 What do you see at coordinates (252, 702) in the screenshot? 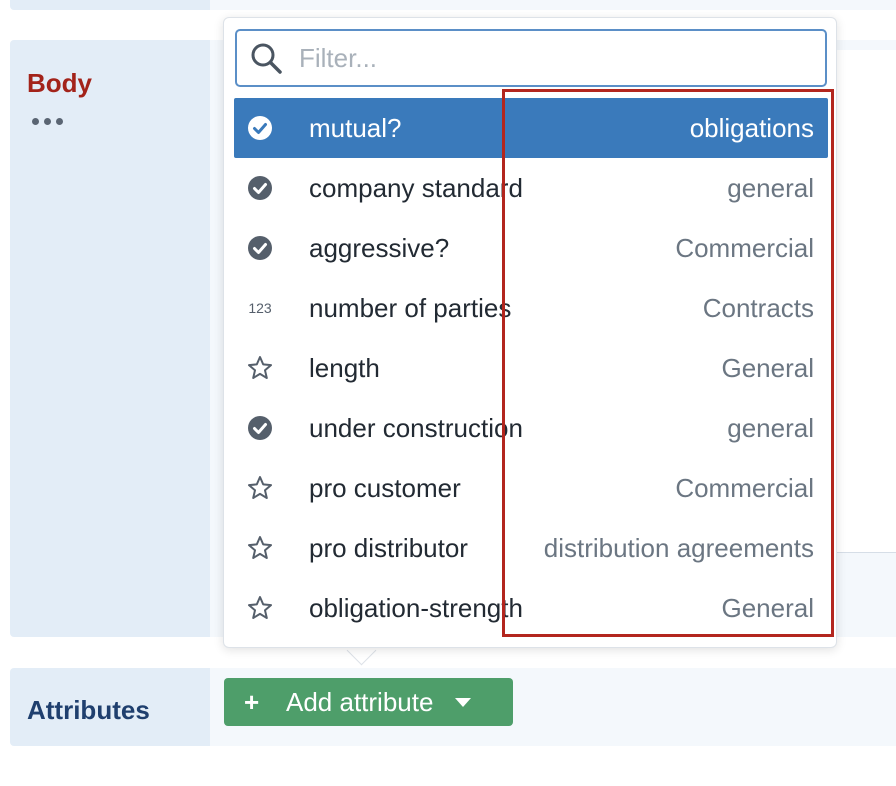
I see `plus-icon: +` at bounding box center [252, 702].